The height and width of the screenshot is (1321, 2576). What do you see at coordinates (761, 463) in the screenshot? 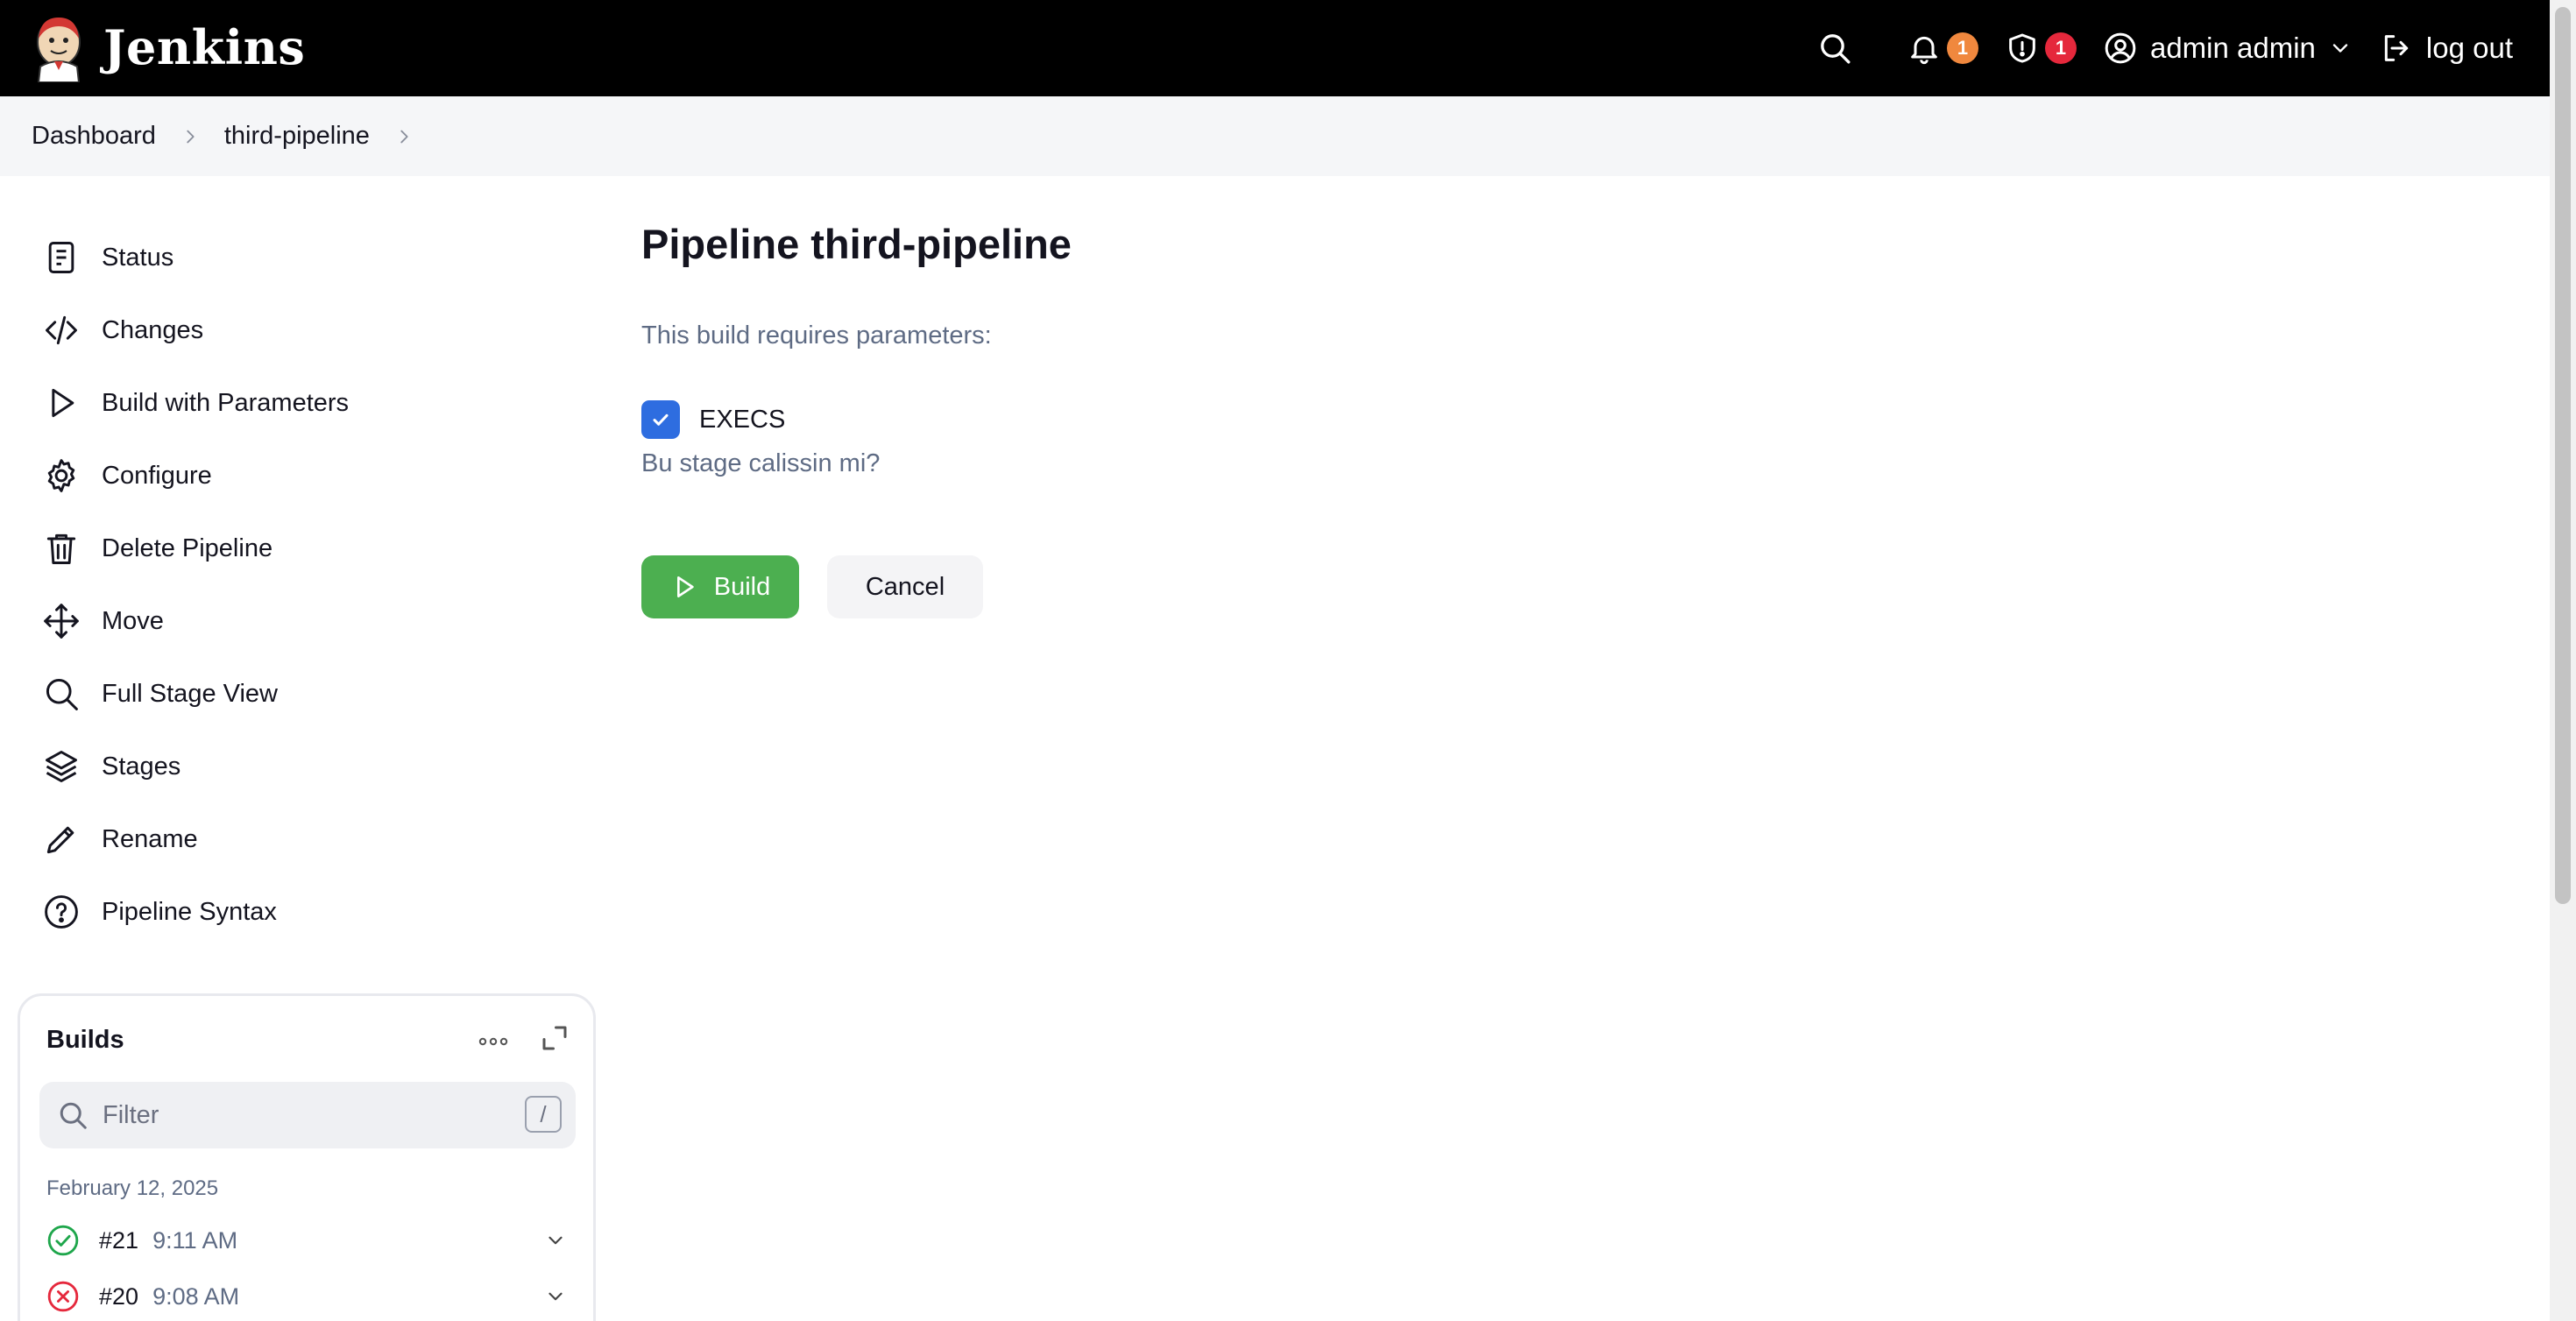
I see `parameter-help: Bu stage calissin mi?` at bounding box center [761, 463].